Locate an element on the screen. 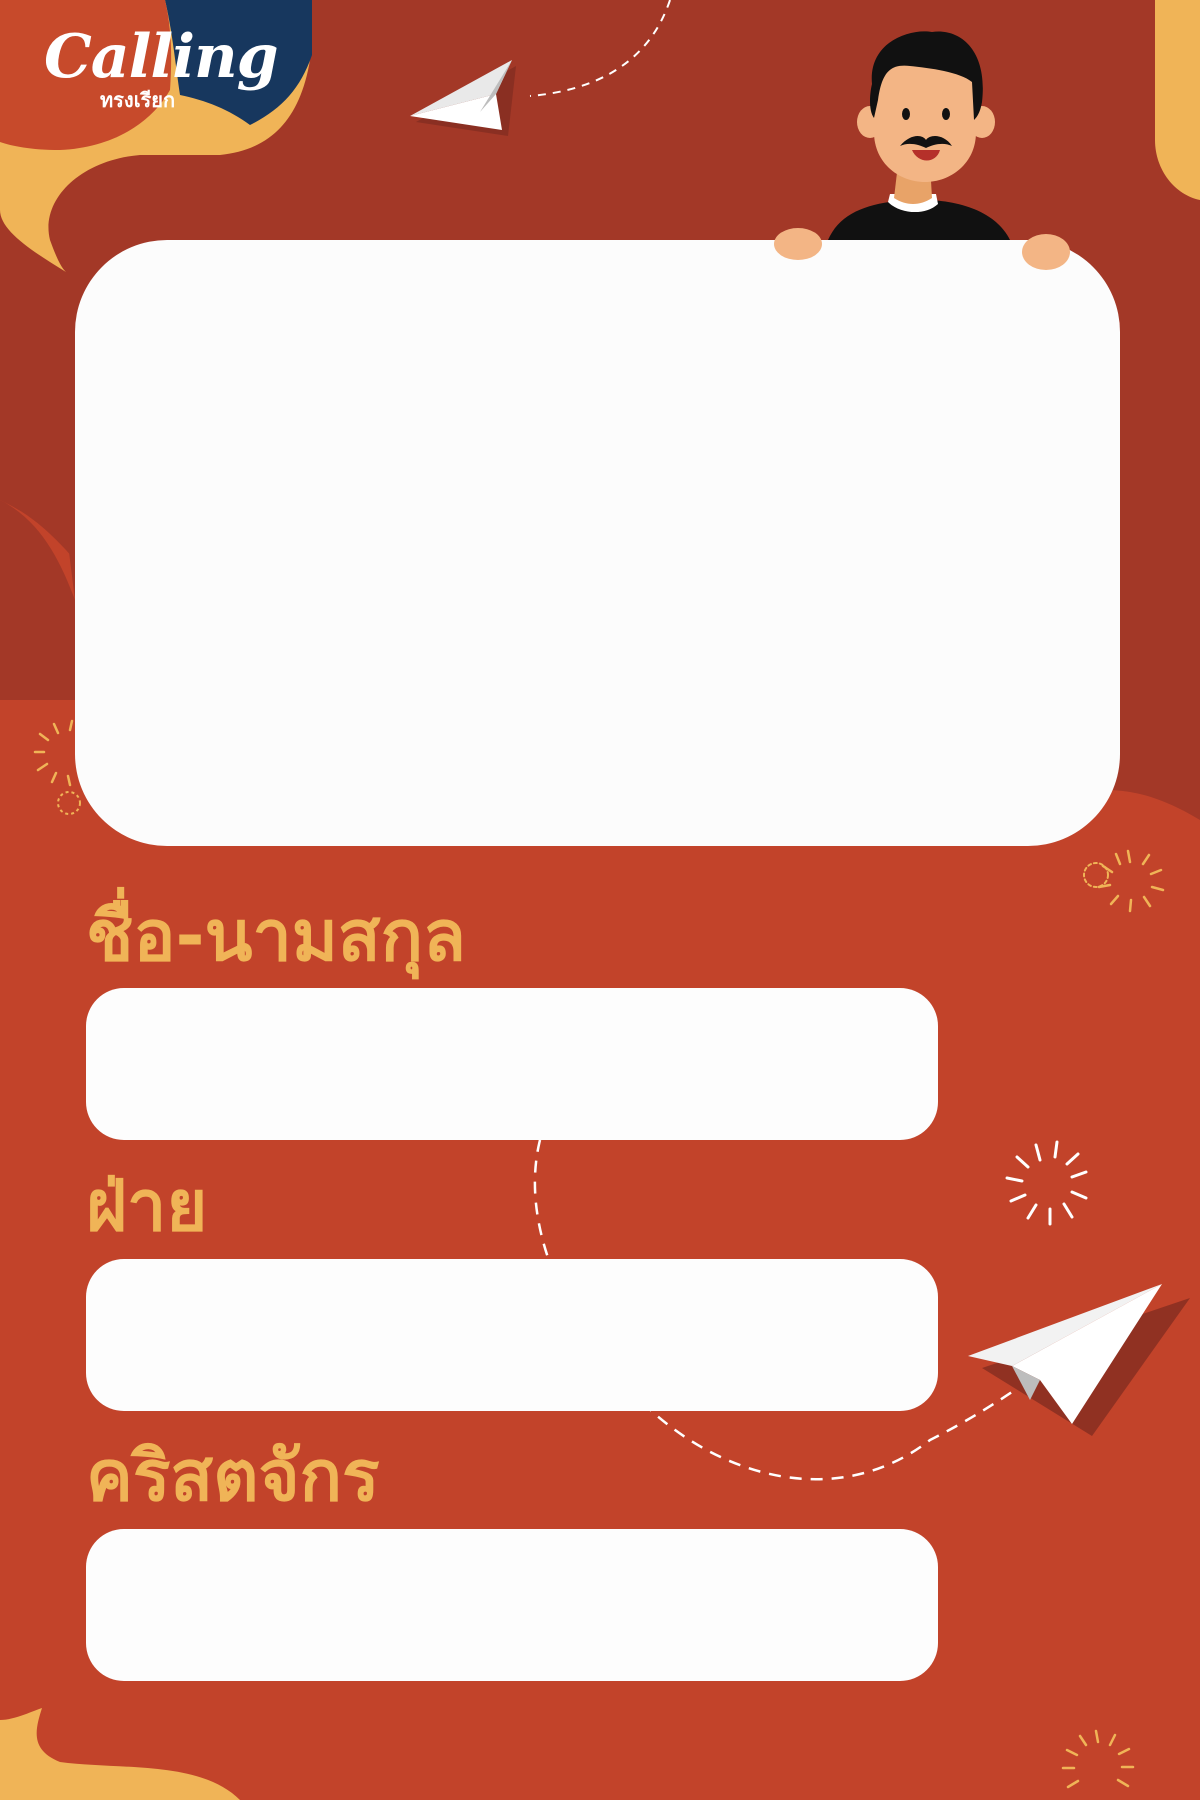  brand-logo: Calling ทรงเรียก is located at coordinates (161, 72).